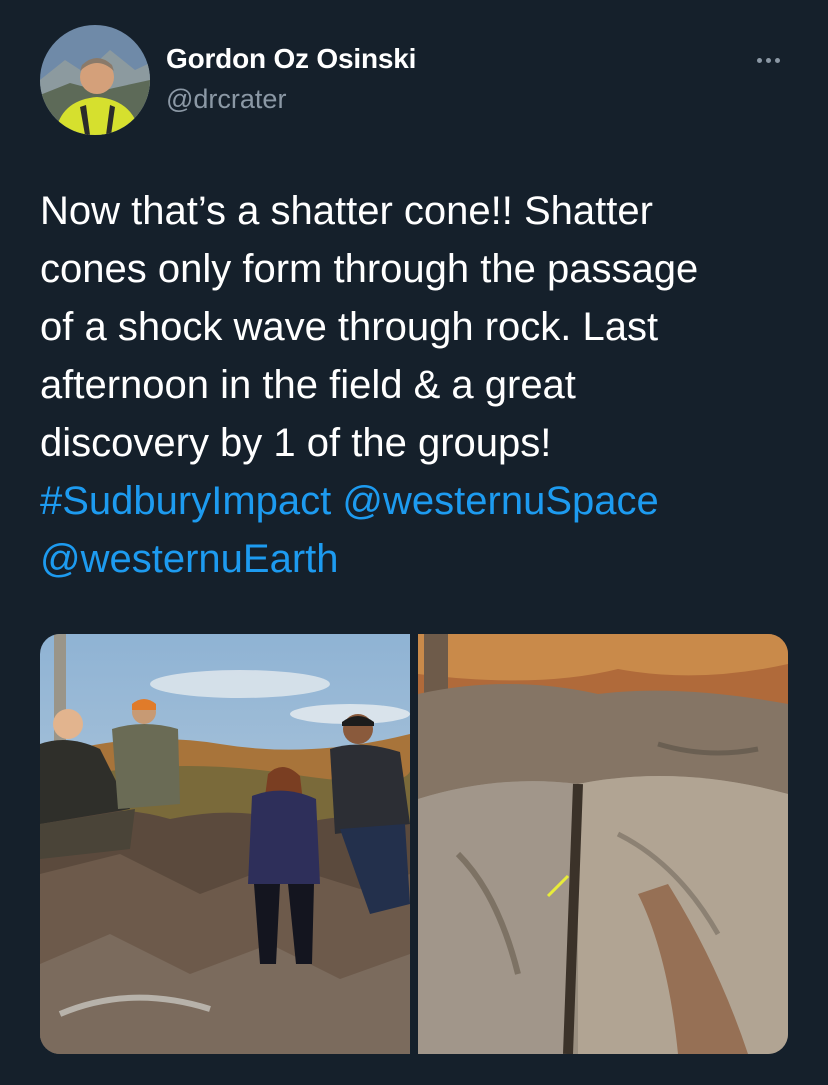  What do you see at coordinates (95, 80) in the screenshot?
I see `avatar` at bounding box center [95, 80].